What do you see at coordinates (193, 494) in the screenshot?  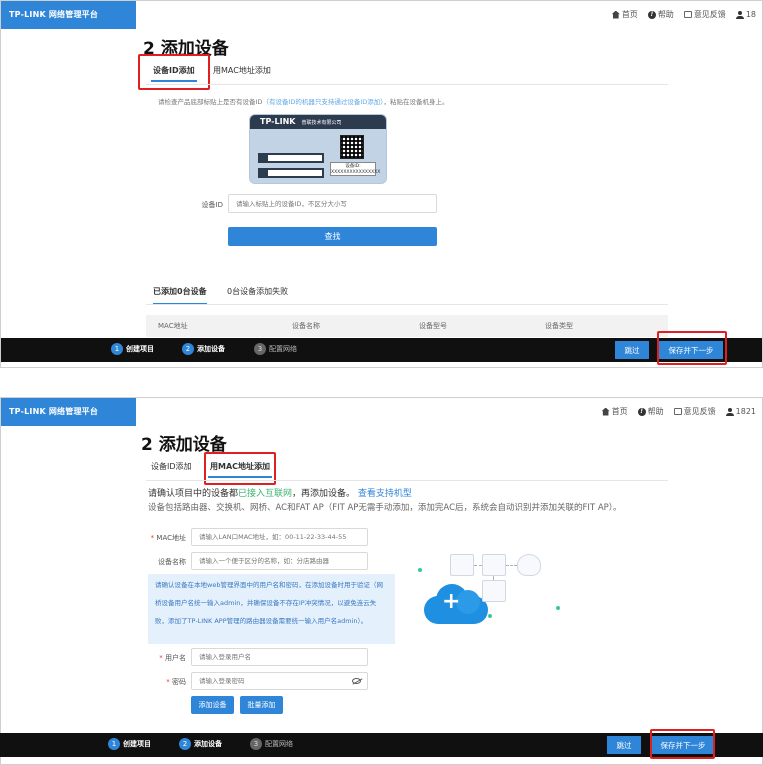 I see `confirm-prefix: 请确认项目中的设备都` at bounding box center [193, 494].